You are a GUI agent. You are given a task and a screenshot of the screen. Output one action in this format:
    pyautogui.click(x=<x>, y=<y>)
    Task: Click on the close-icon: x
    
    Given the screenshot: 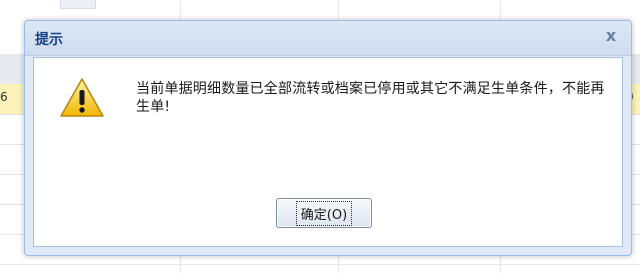 What is the action you would take?
    pyautogui.click(x=611, y=36)
    